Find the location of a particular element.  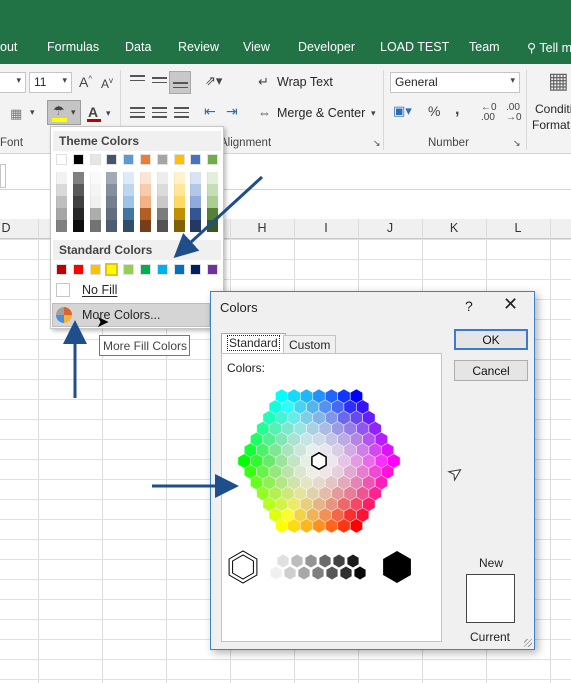

tab-custom: Custom is located at coordinates (310, 344).